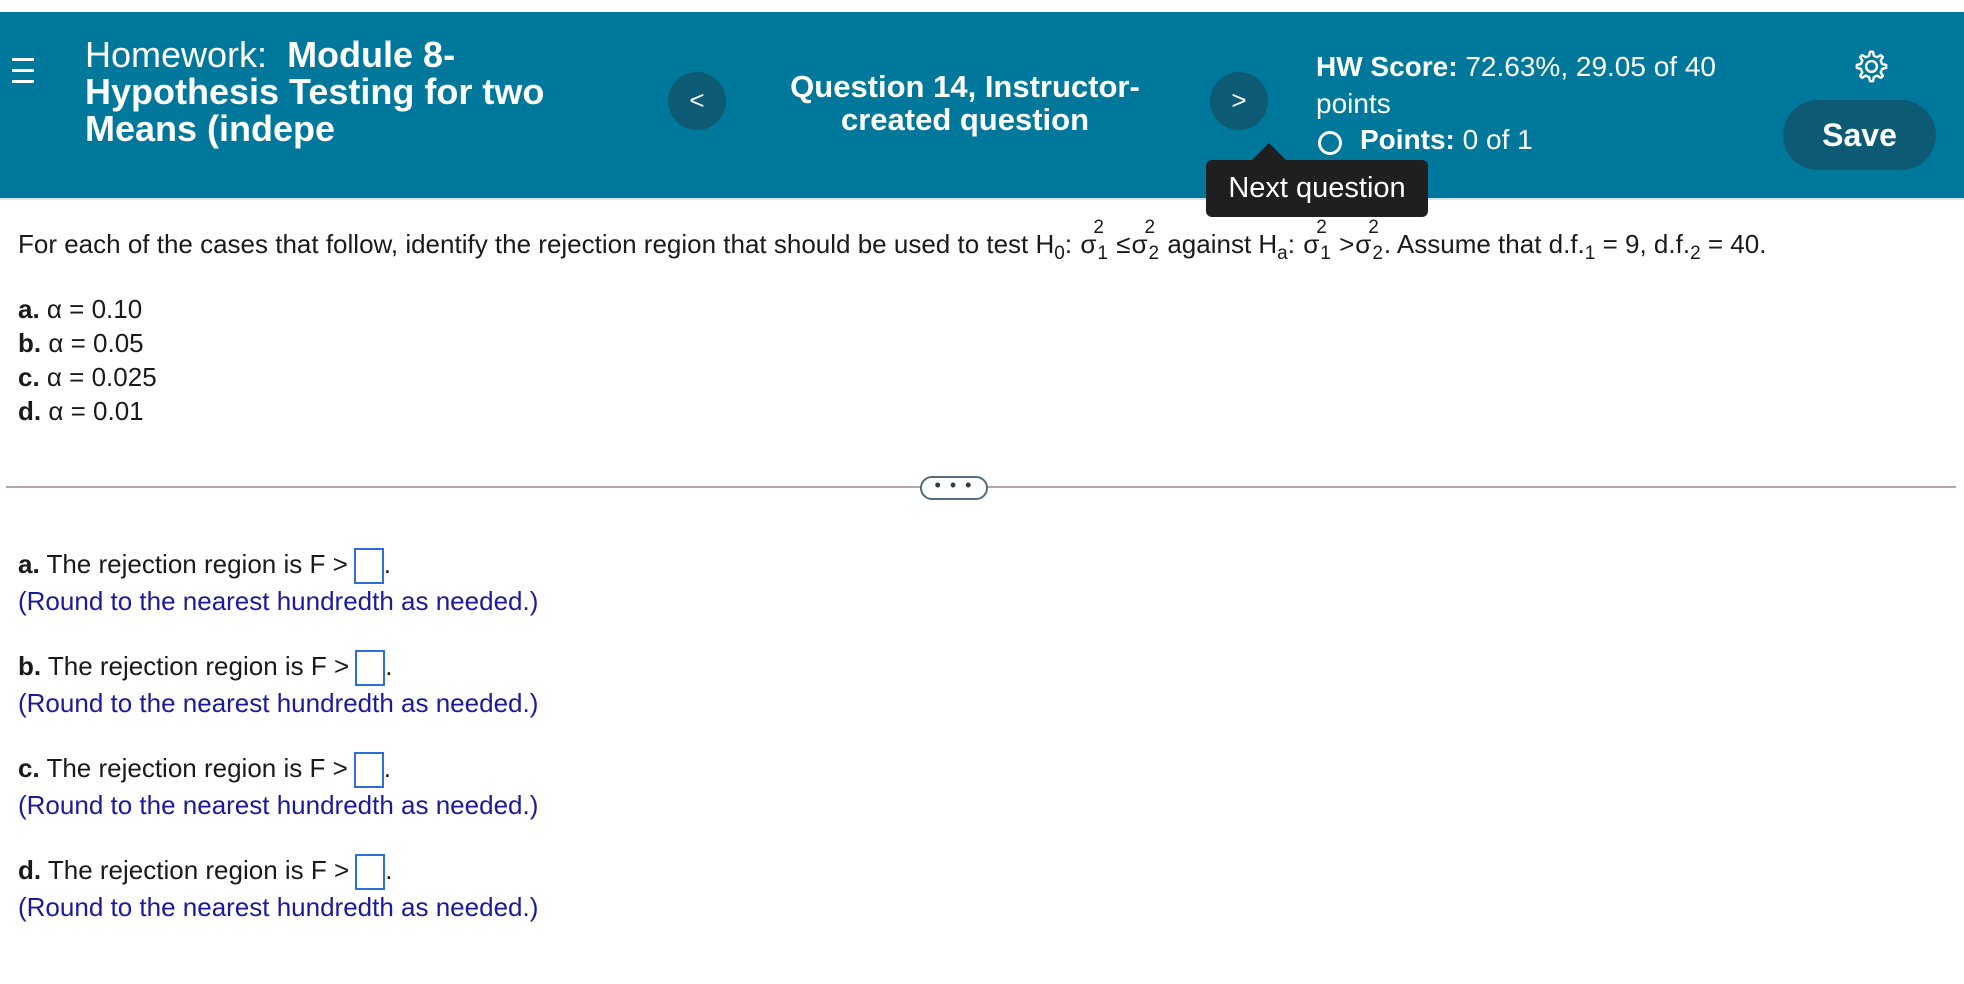  What do you see at coordinates (94, 309) in the screenshot?
I see `case-text: α = 0.10` at bounding box center [94, 309].